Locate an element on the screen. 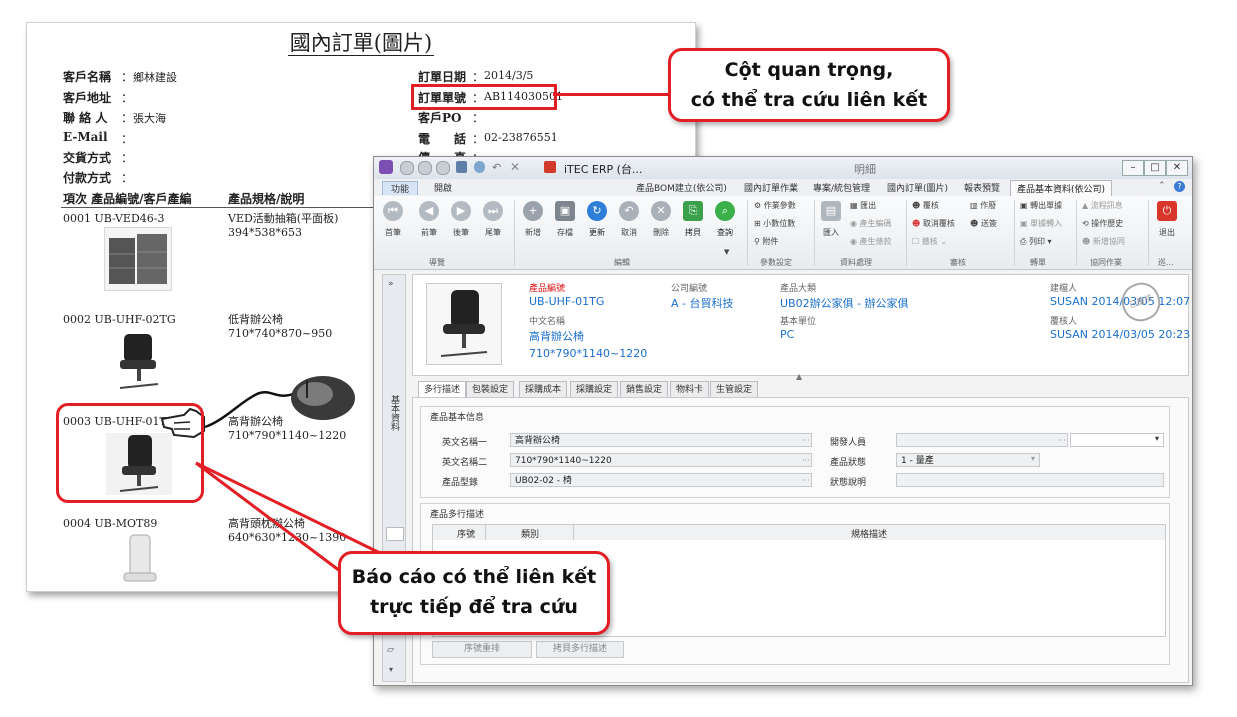 The image size is (1237, 717). tab-function: 功能 is located at coordinates (400, 188).